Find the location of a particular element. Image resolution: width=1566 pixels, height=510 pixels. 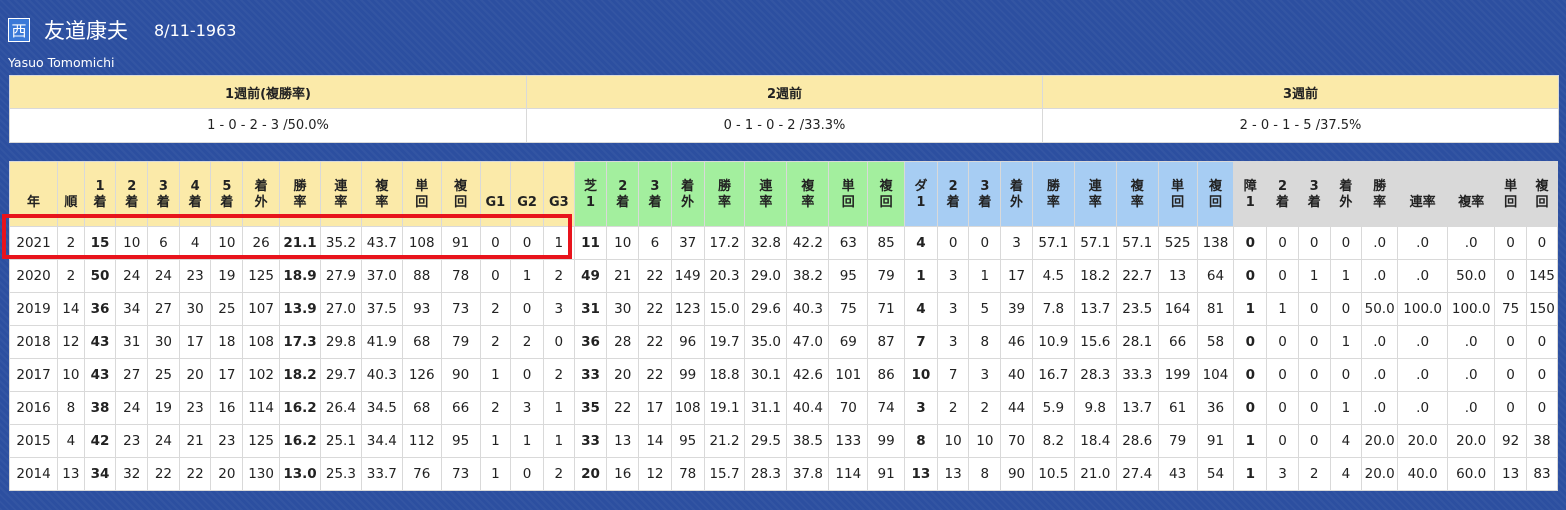

stat-cell: 64 is located at coordinates (1215, 276).